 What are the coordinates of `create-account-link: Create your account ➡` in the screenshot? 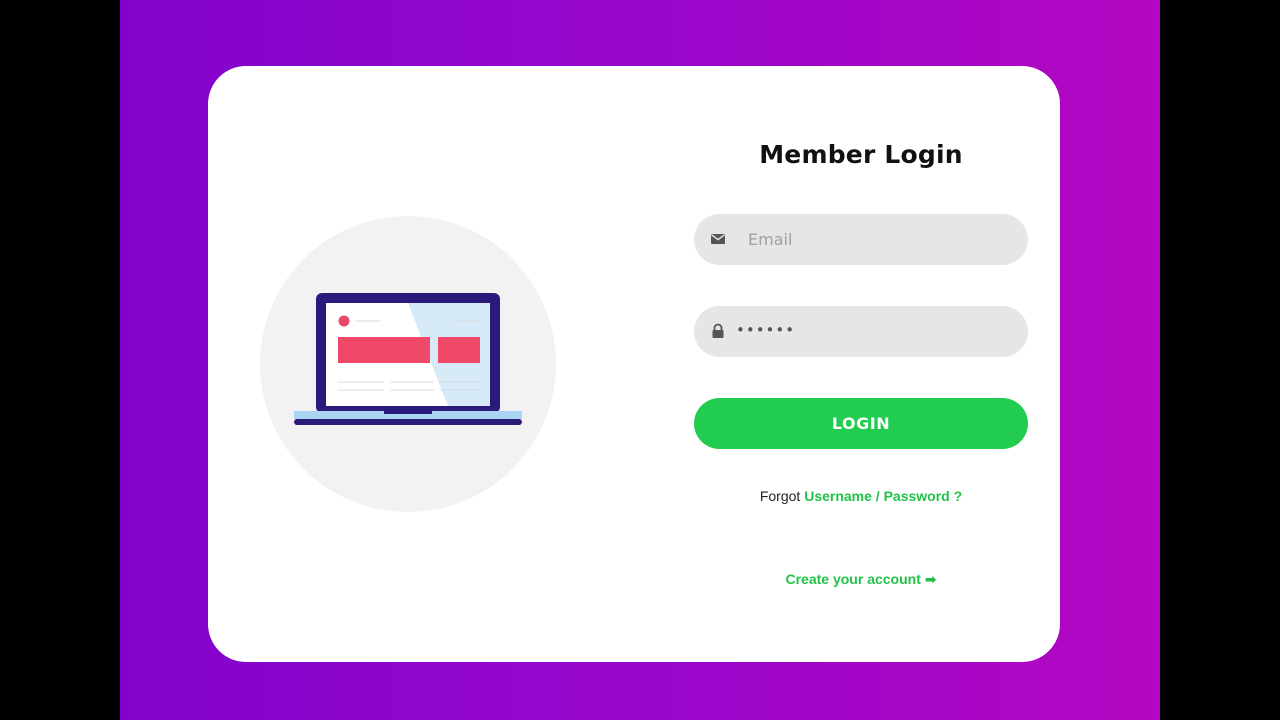 It's located at (861, 579).